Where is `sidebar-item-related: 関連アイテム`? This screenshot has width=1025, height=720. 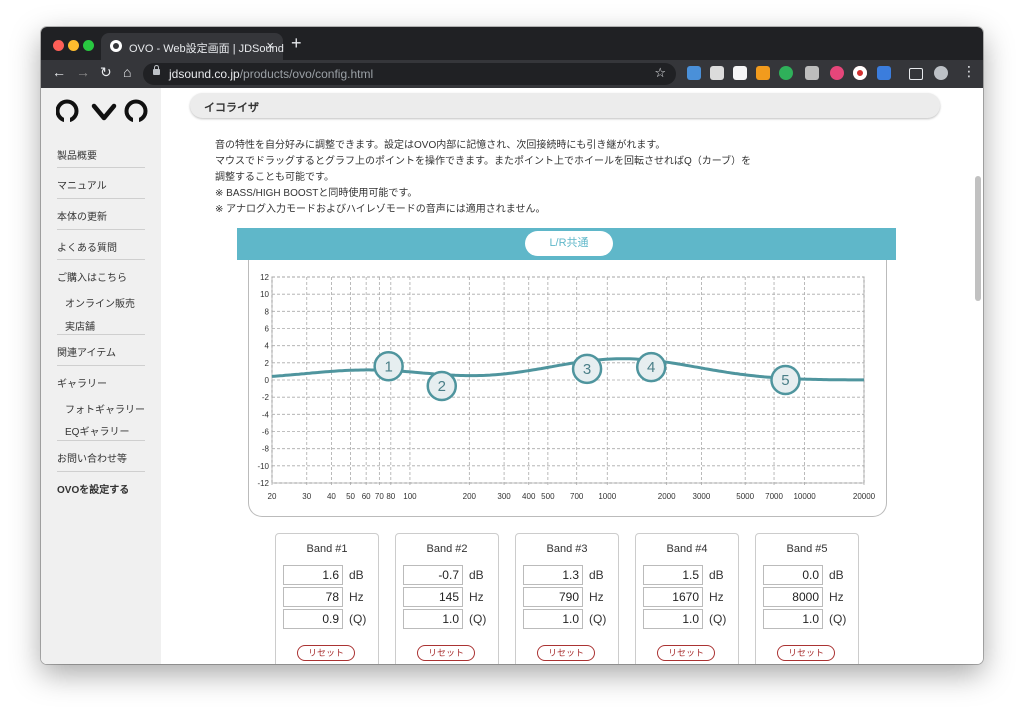
sidebar-item-related: 関連アイテム is located at coordinates (86, 351).